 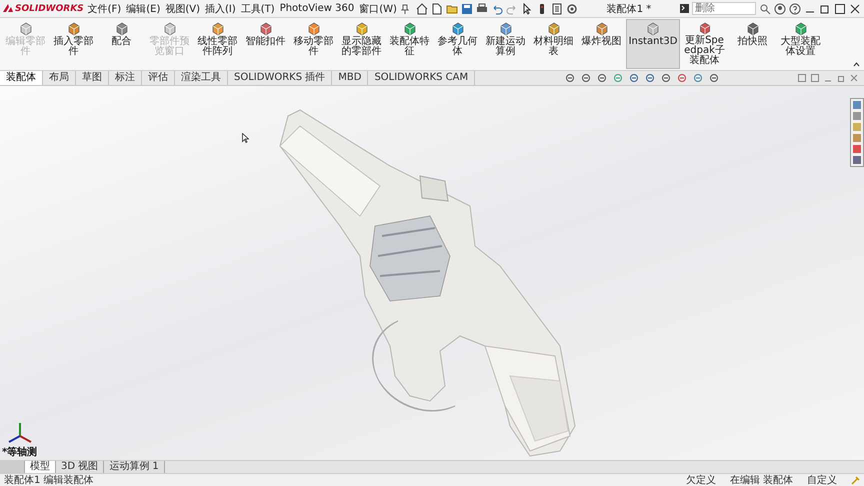 I want to click on mouse-cursor-icon, so click(x=245, y=138).